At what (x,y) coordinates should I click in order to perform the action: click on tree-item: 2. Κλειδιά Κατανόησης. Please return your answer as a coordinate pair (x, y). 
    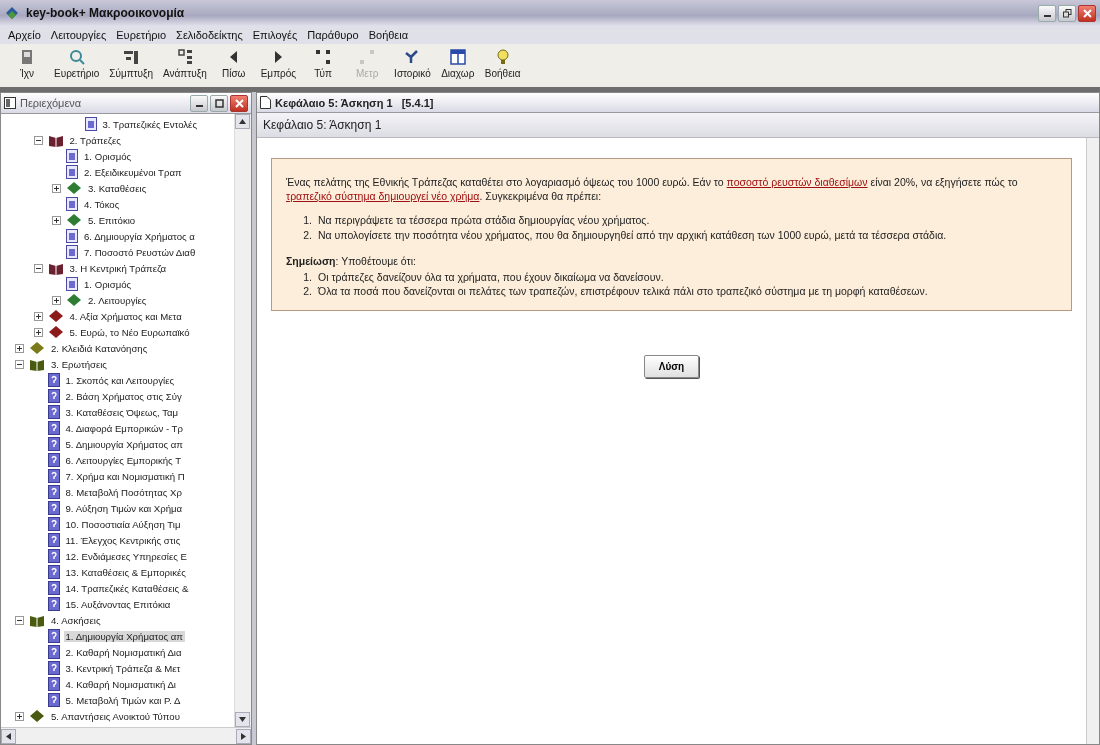
    Looking at the image, I should click on (99, 348).